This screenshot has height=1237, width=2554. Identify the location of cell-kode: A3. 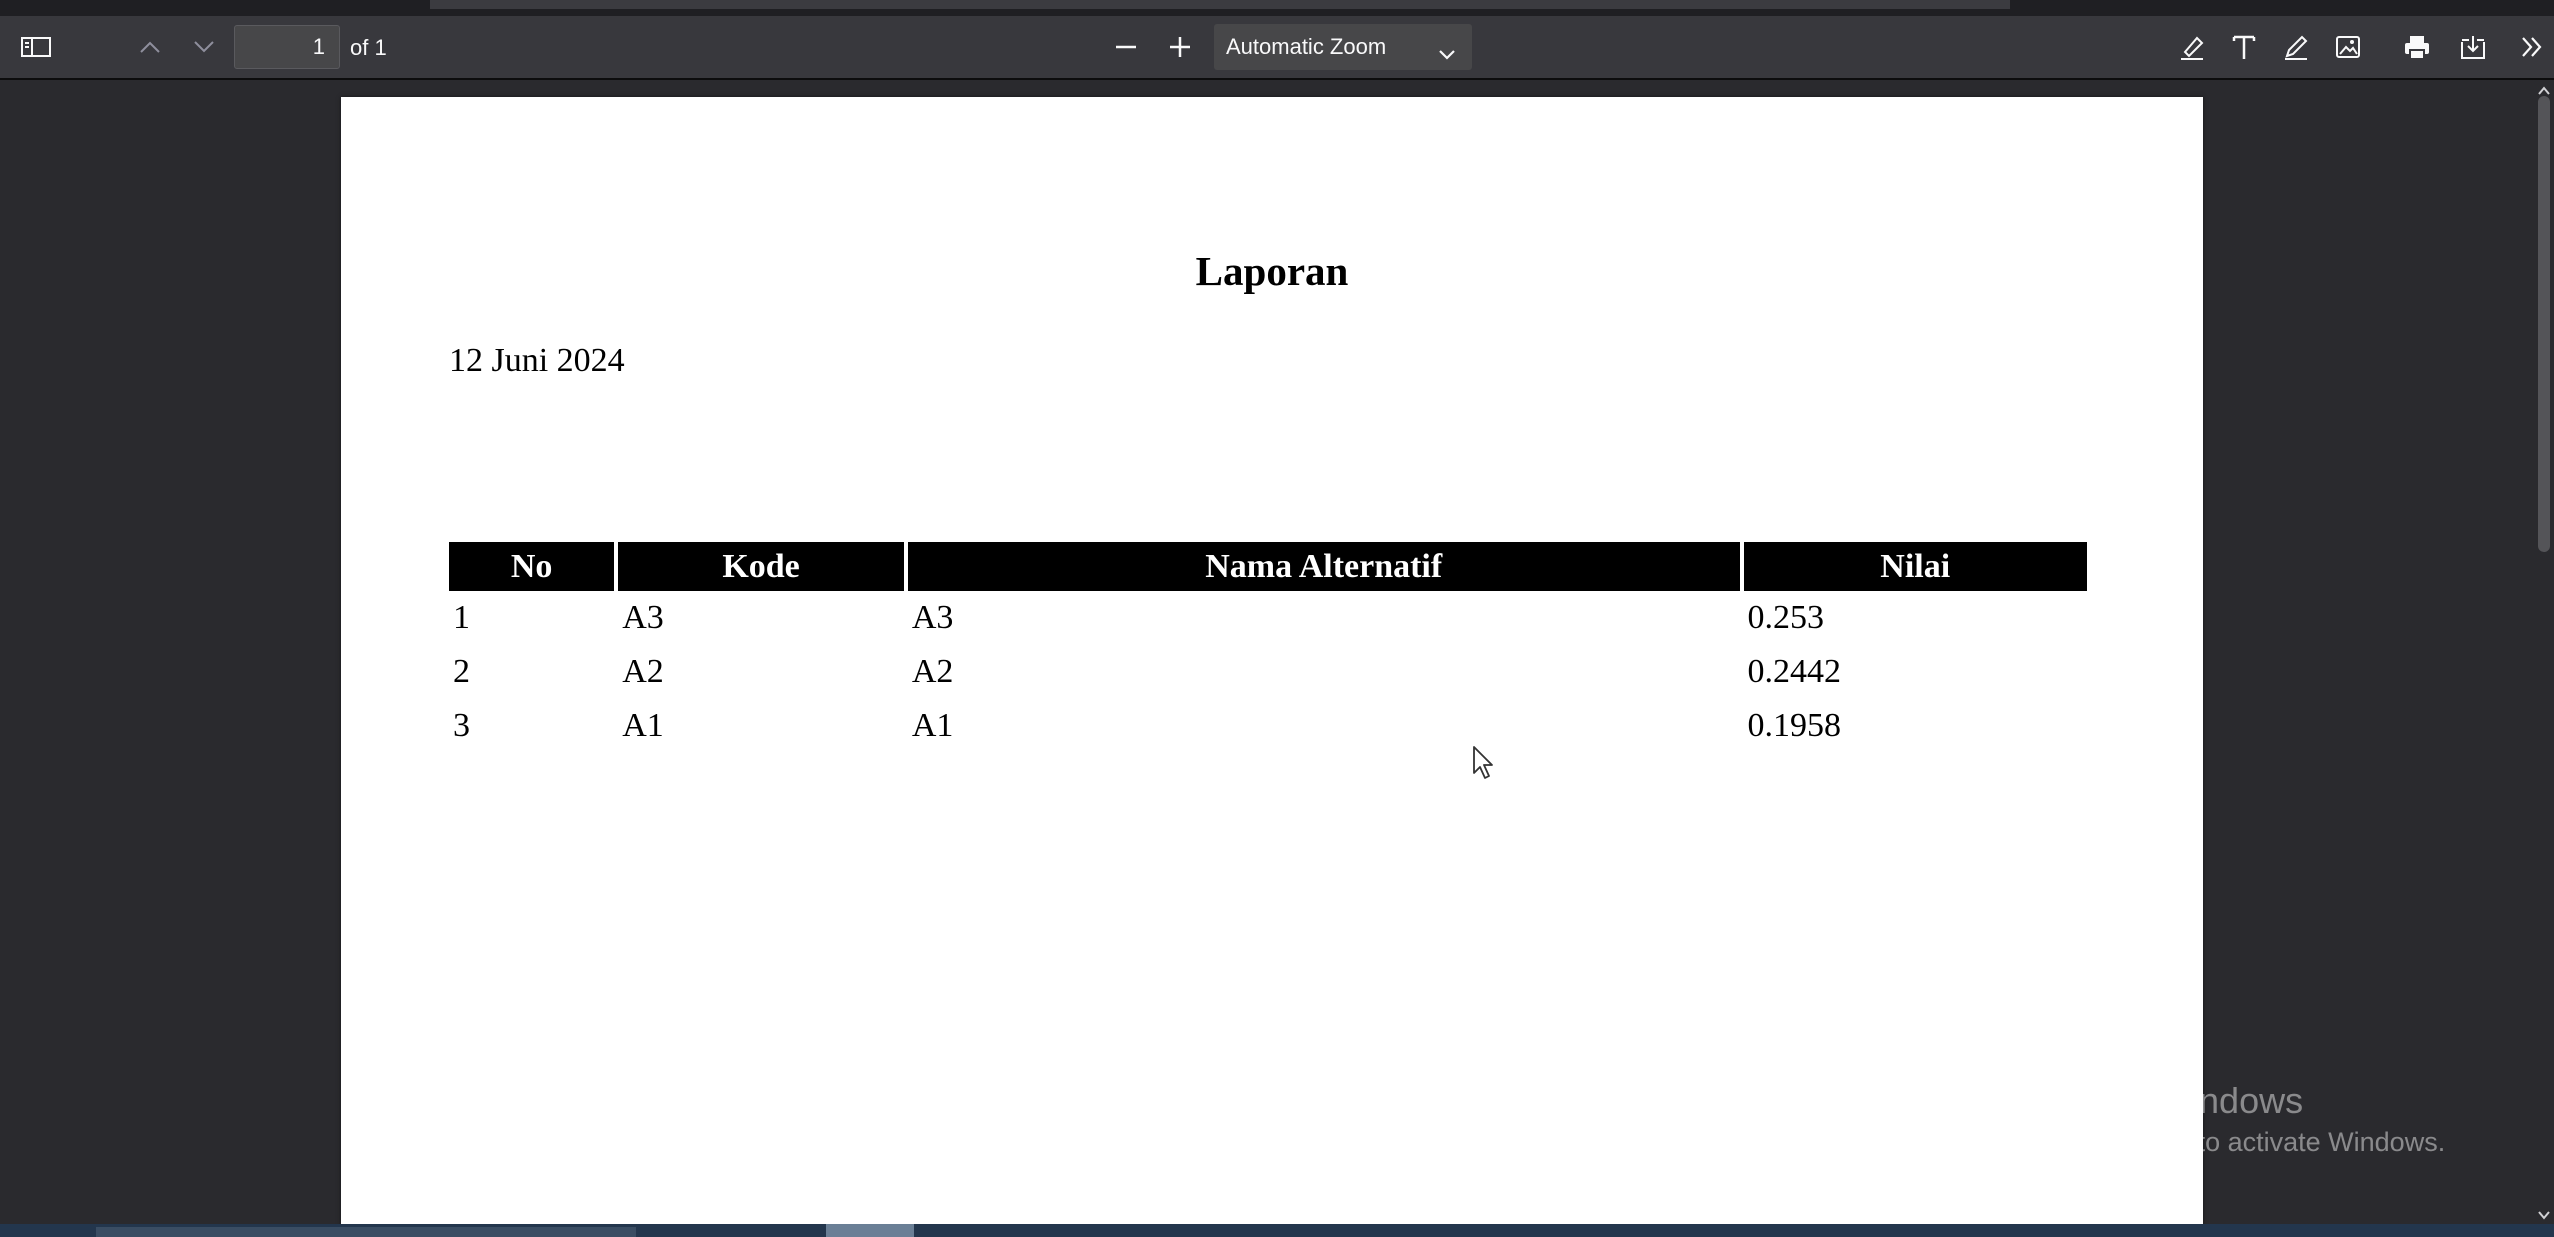
(643, 617).